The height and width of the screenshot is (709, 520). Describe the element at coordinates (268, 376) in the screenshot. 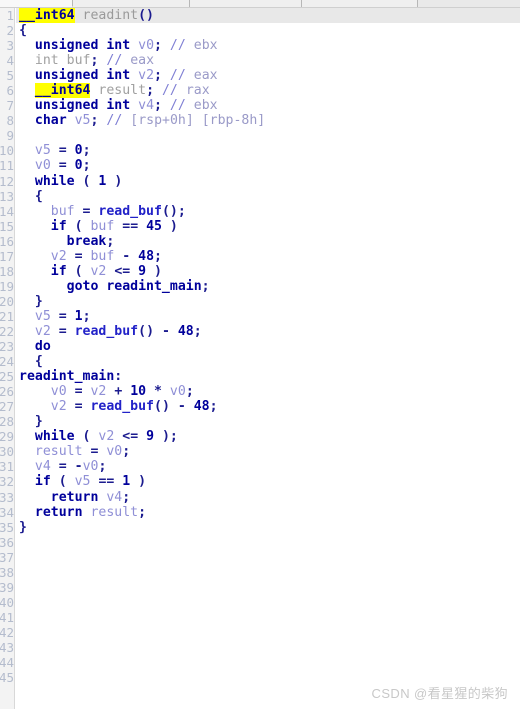

I see `code-line: readint_main:` at that location.